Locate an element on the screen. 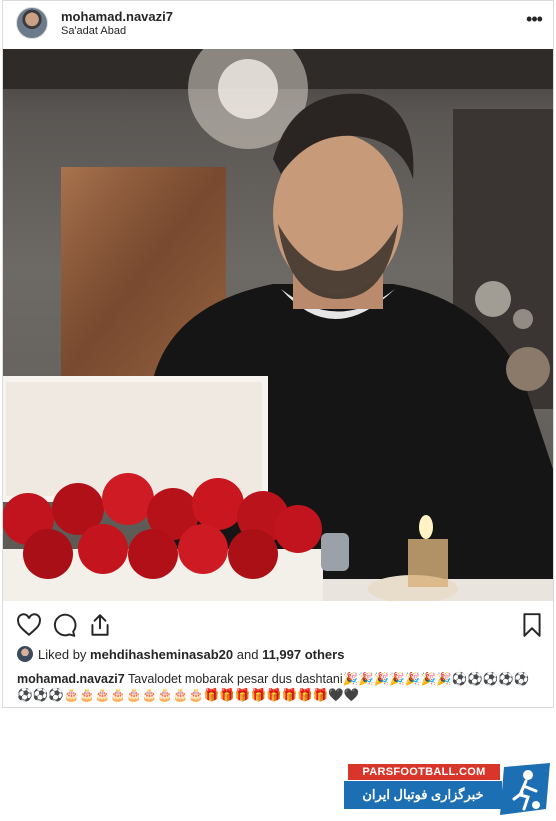  likes-middle: and is located at coordinates (247, 654).